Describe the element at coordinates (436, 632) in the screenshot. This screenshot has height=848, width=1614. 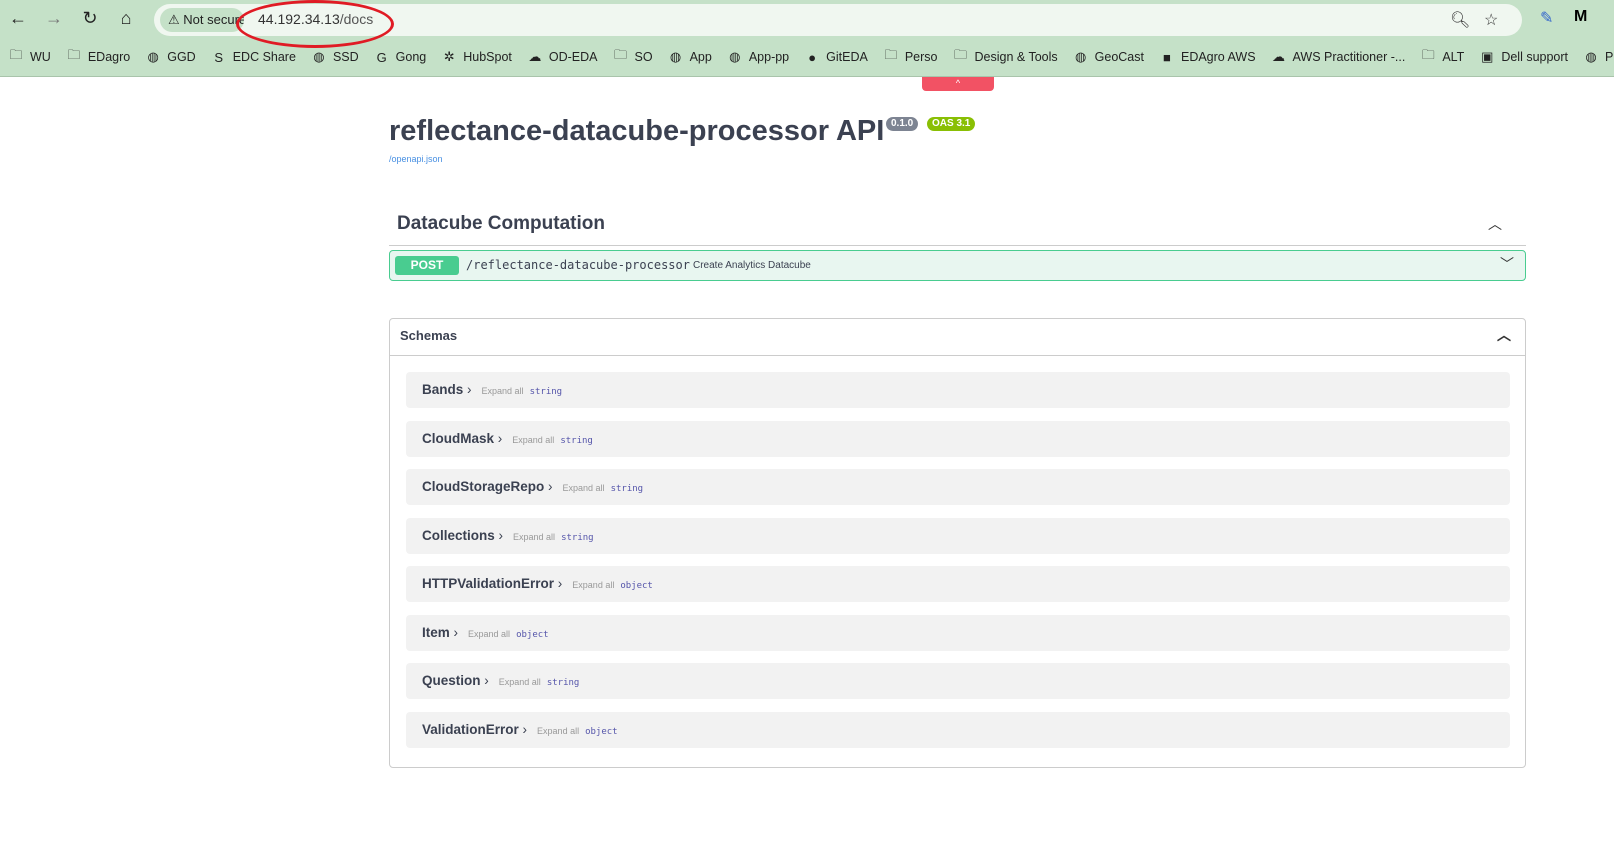
I see `schema-name: Item` at that location.